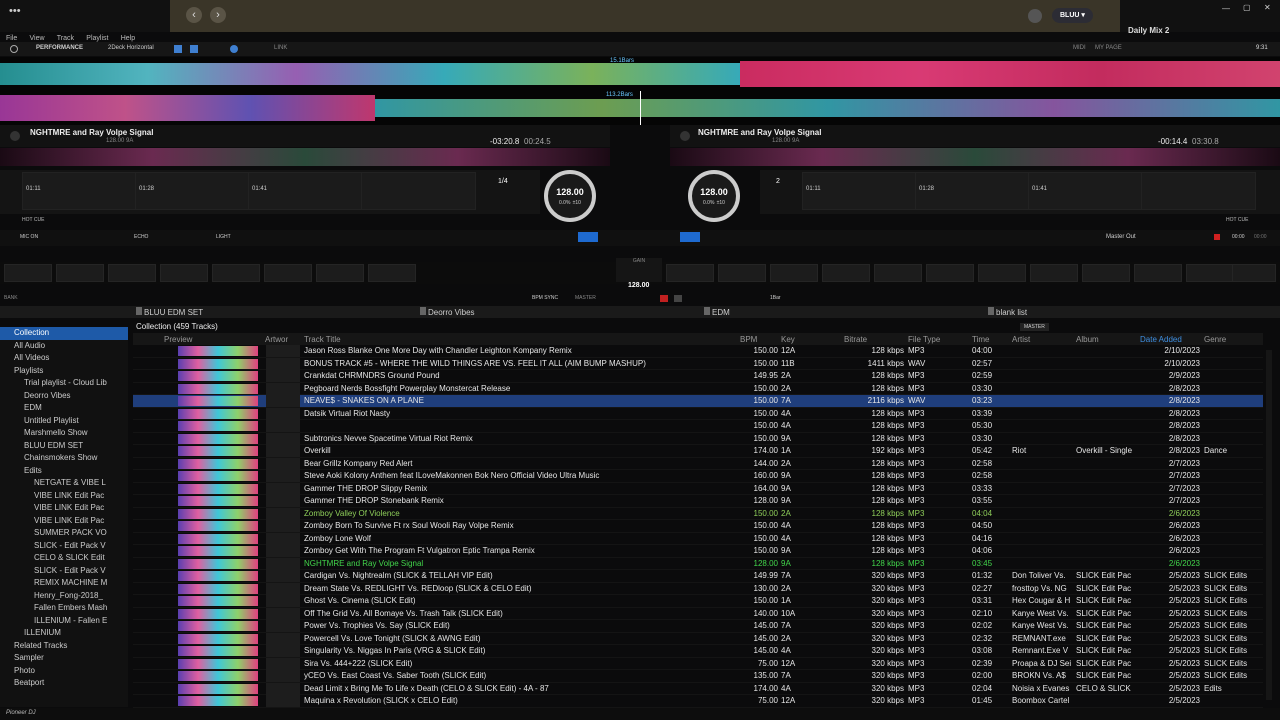 The width and height of the screenshot is (1280, 720). What do you see at coordinates (37, 38) in the screenshot?
I see `menu-view: View` at bounding box center [37, 38].